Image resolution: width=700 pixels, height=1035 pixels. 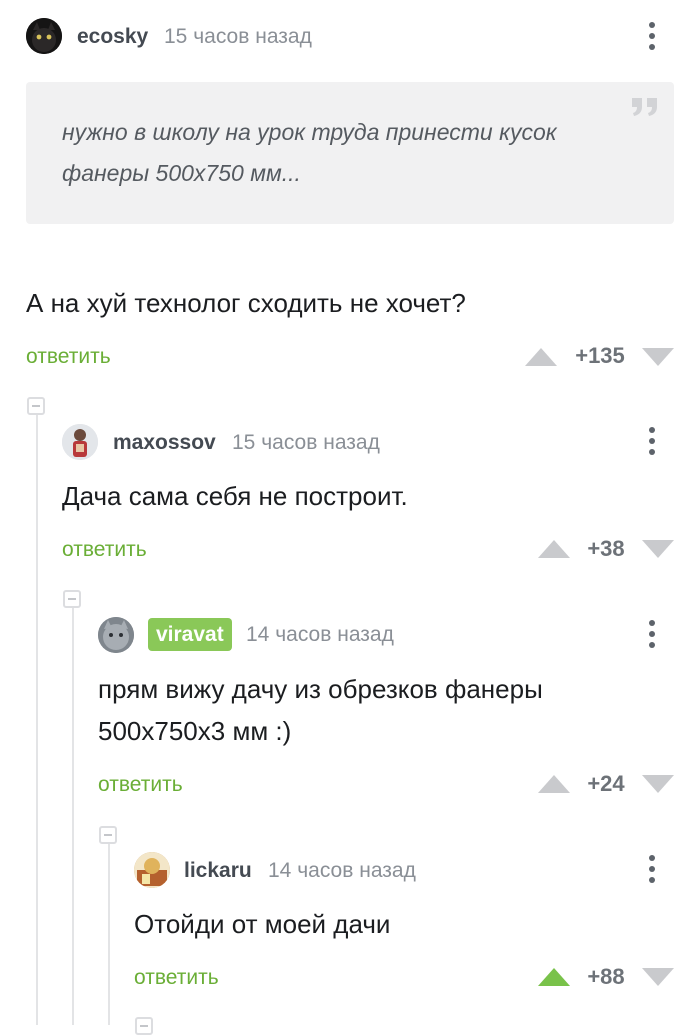 I want to click on comment-text: Отойди от моей дачи, so click(x=262, y=924).